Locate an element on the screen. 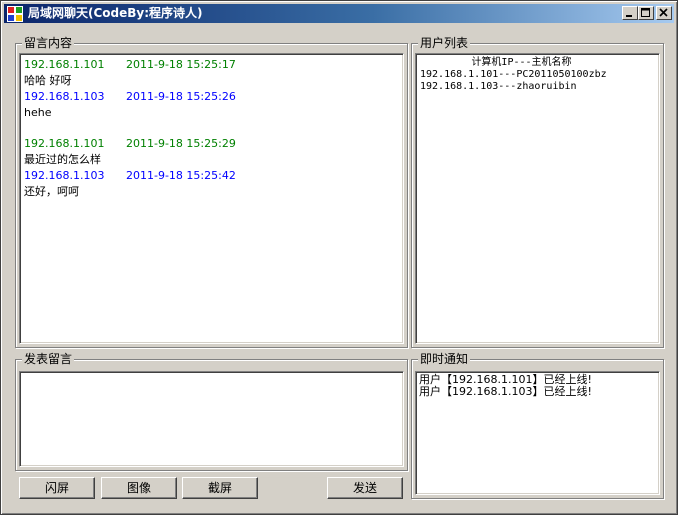  message-time: 2011-9-18 15:25:42 is located at coordinates (181, 175).